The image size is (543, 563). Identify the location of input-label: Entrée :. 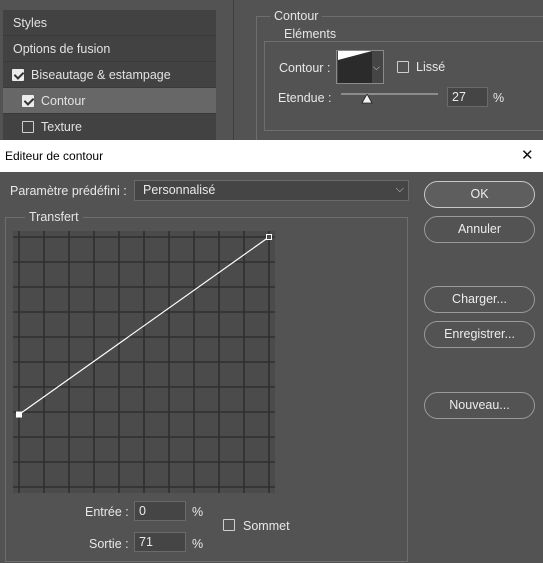
(107, 512).